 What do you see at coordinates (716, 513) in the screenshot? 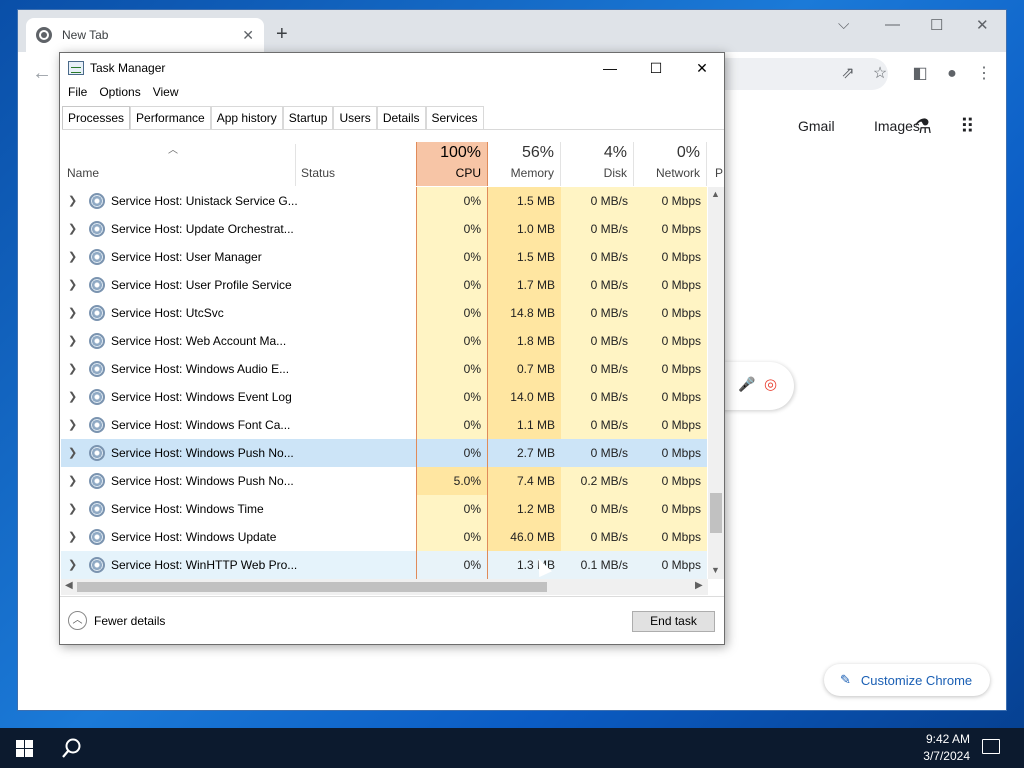
I see `vertical-scroll-thumb` at bounding box center [716, 513].